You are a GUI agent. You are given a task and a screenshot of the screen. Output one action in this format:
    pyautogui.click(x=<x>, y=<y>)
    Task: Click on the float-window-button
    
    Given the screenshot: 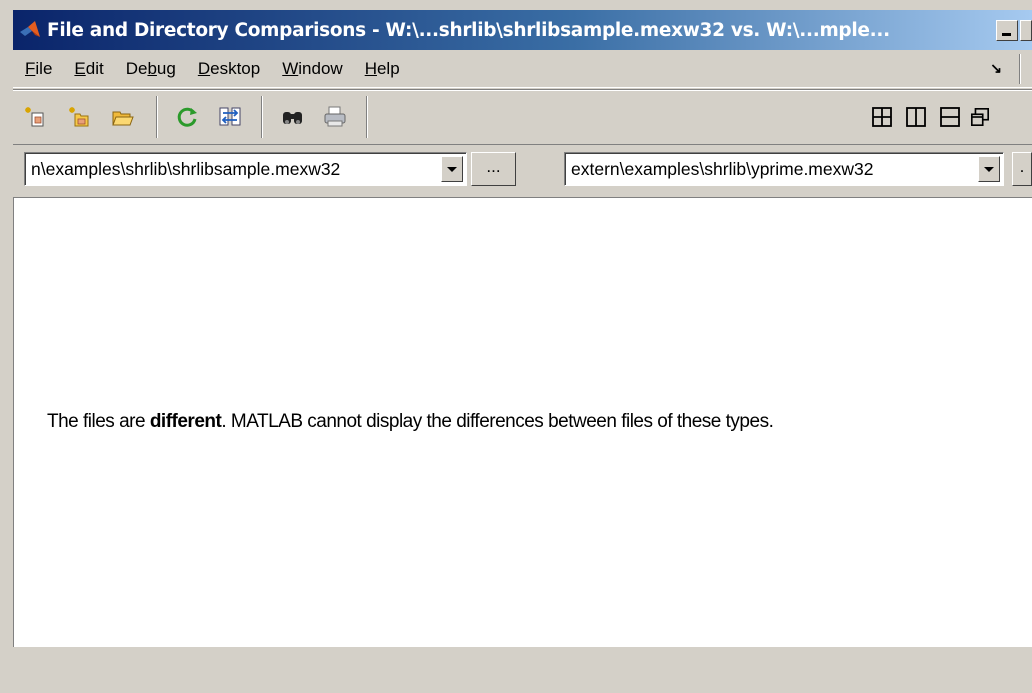 What is the action you would take?
    pyautogui.click(x=980, y=117)
    